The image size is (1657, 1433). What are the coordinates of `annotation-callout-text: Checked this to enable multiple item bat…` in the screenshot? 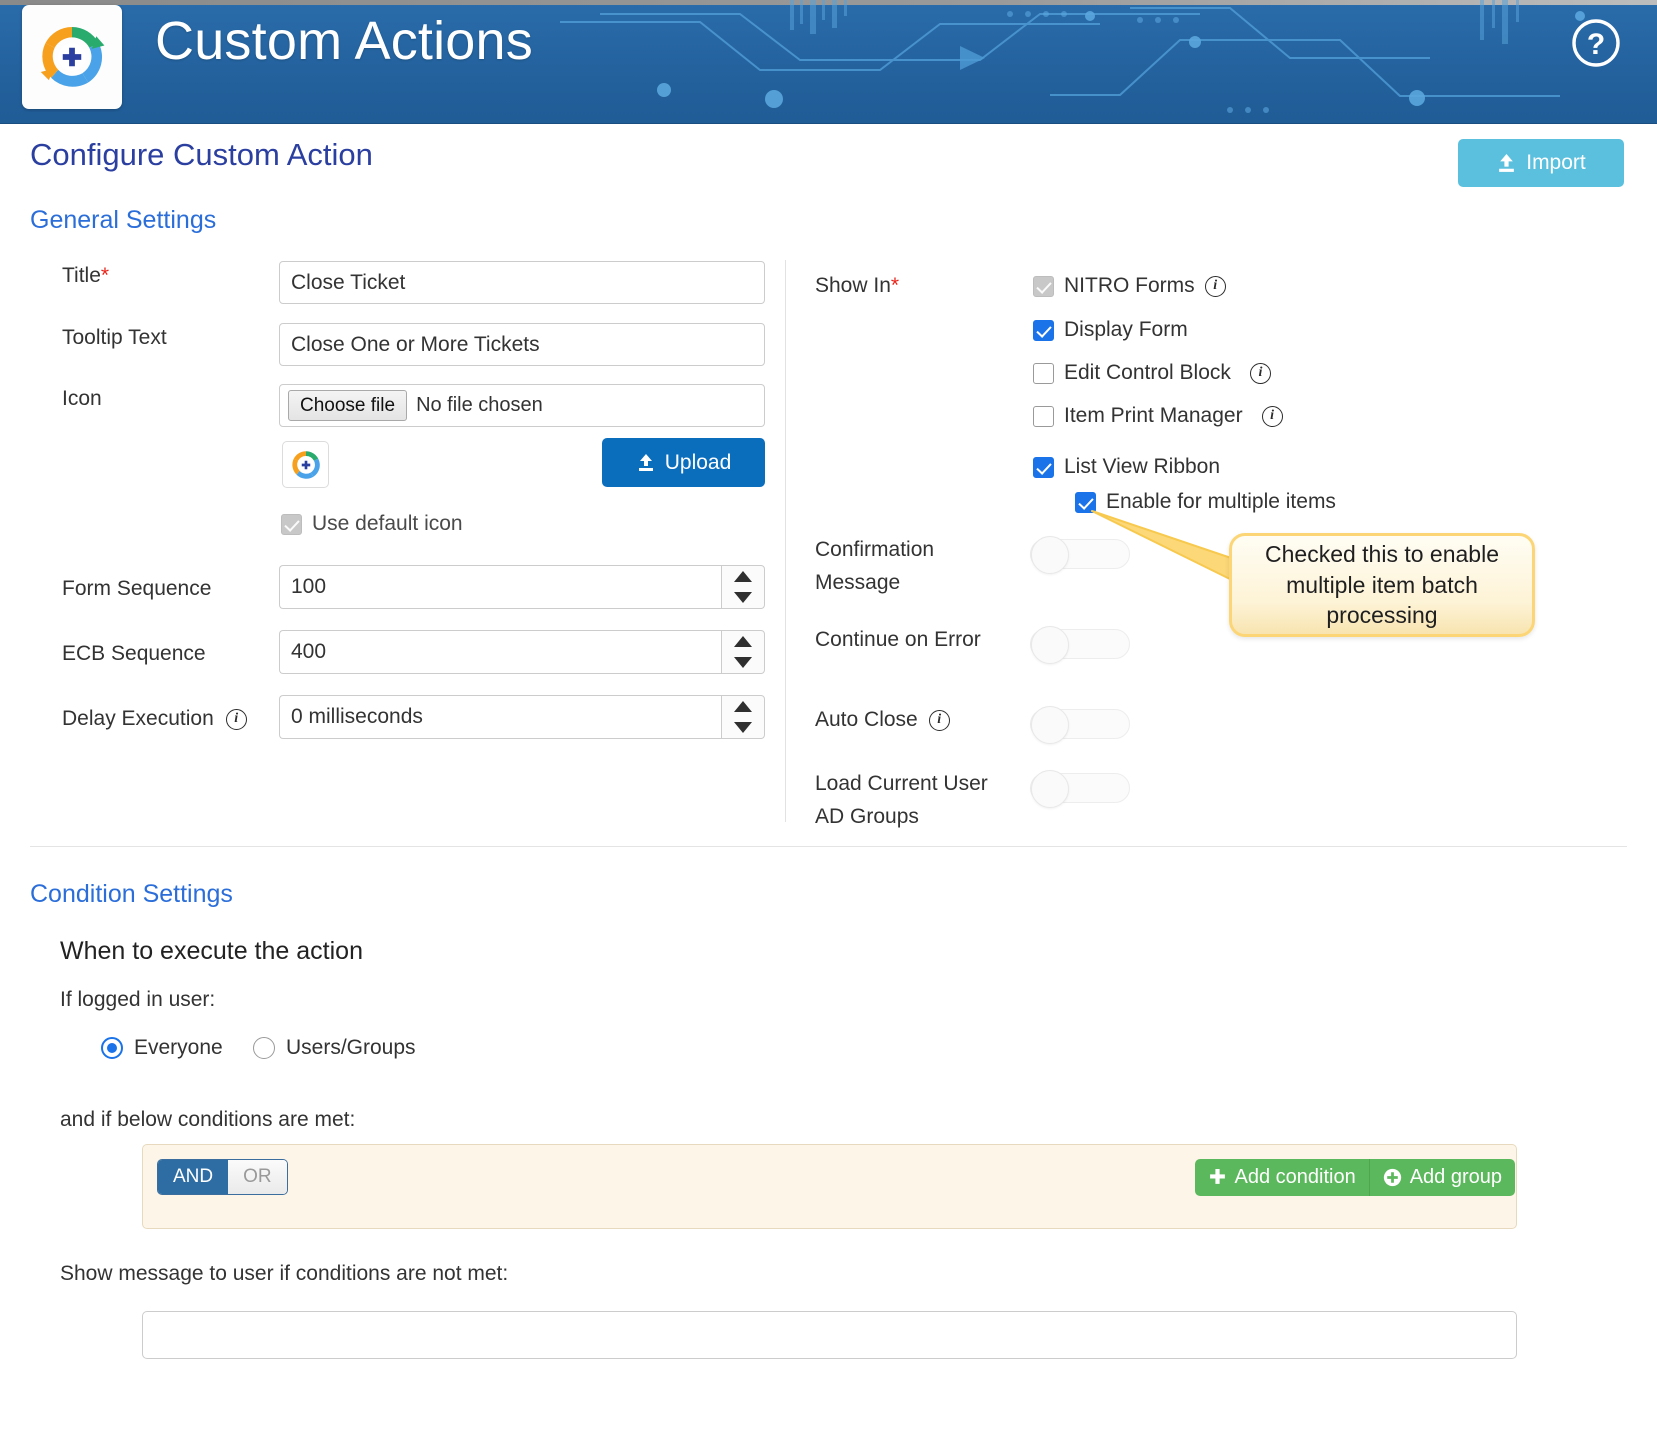 It's located at (1382, 585).